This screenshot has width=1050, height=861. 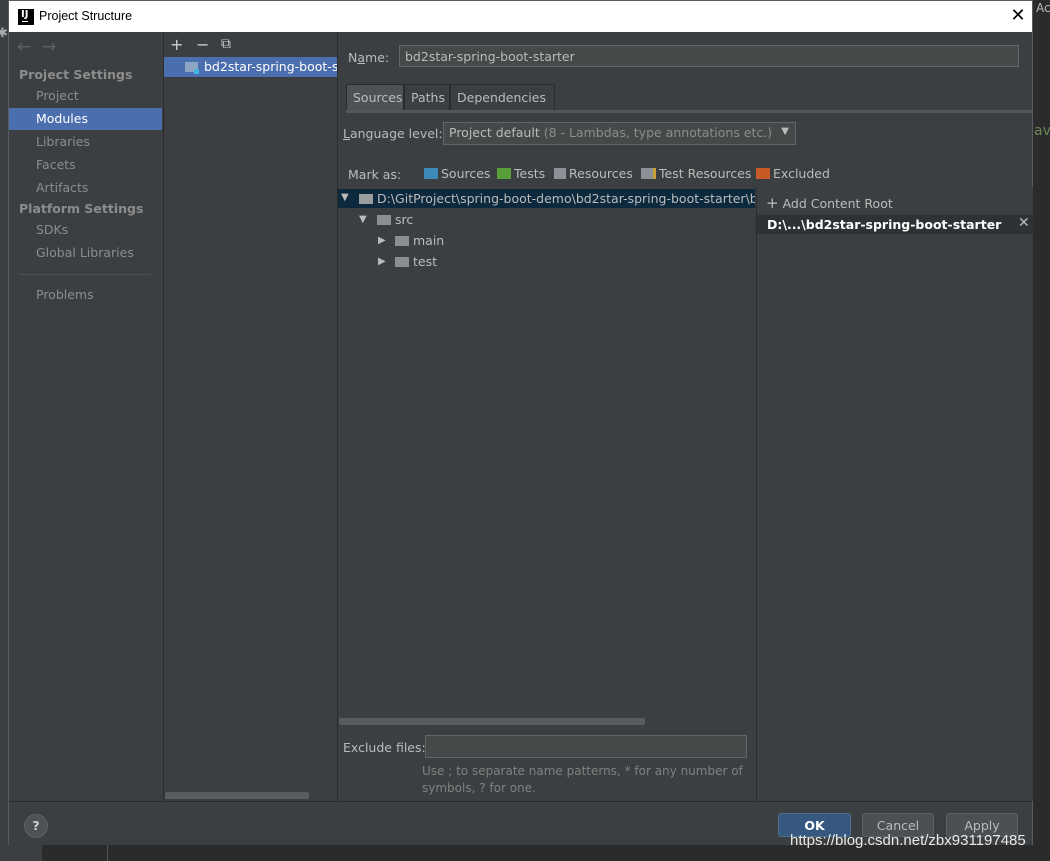 What do you see at coordinates (1024, 223) in the screenshot?
I see `remove-content-root-icon: ✕` at bounding box center [1024, 223].